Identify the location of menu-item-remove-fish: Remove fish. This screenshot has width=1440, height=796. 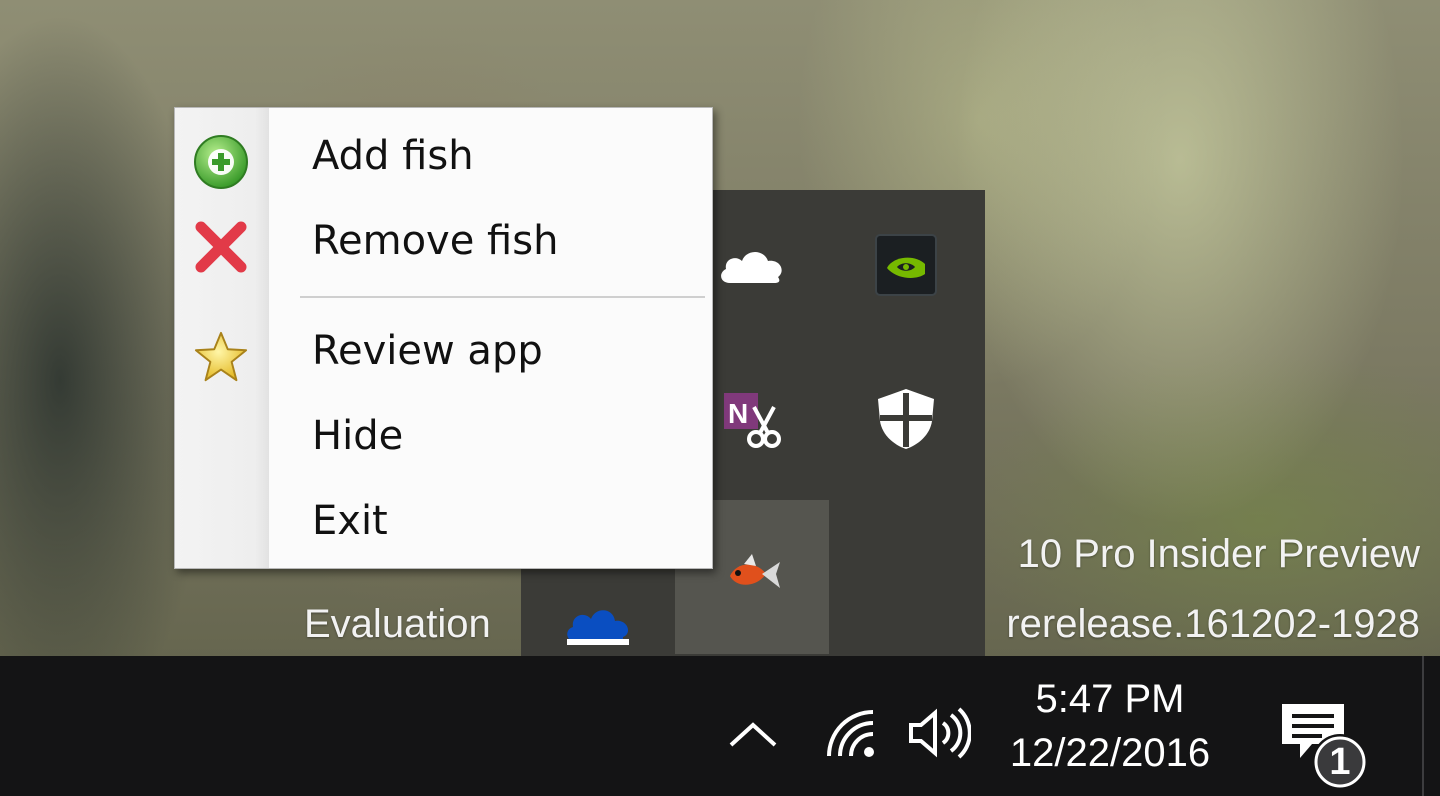
(443, 241).